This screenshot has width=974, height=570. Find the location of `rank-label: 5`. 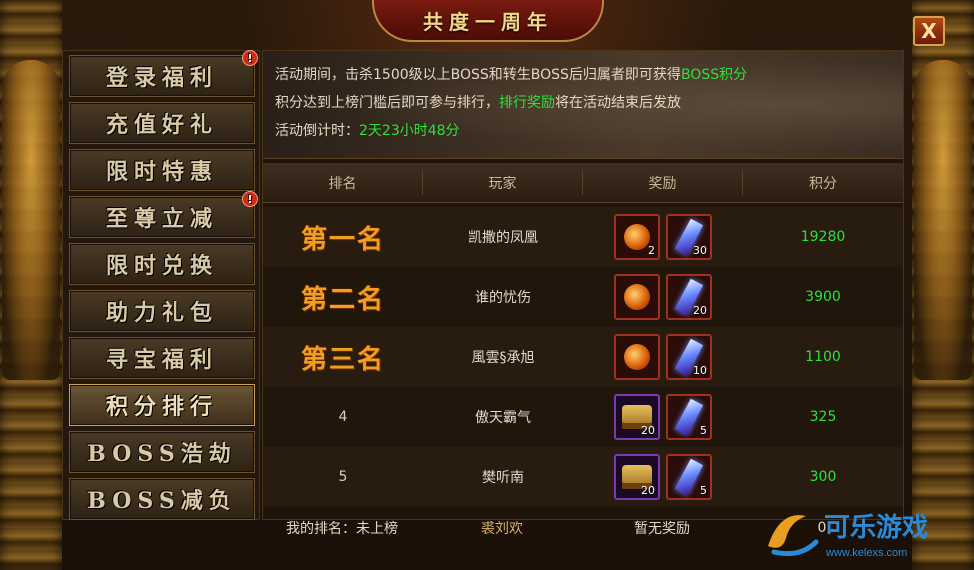

rank-label: 5 is located at coordinates (343, 477).